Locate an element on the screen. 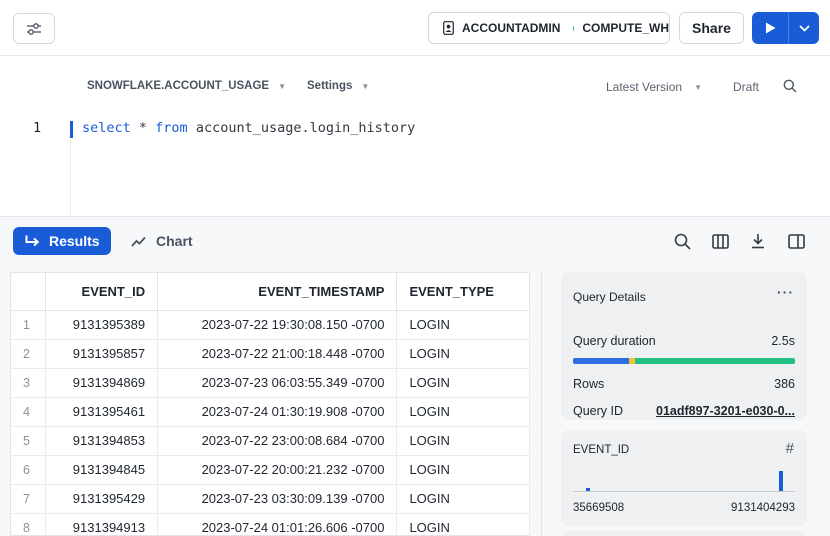  user-badge-icon is located at coordinates (448, 28).